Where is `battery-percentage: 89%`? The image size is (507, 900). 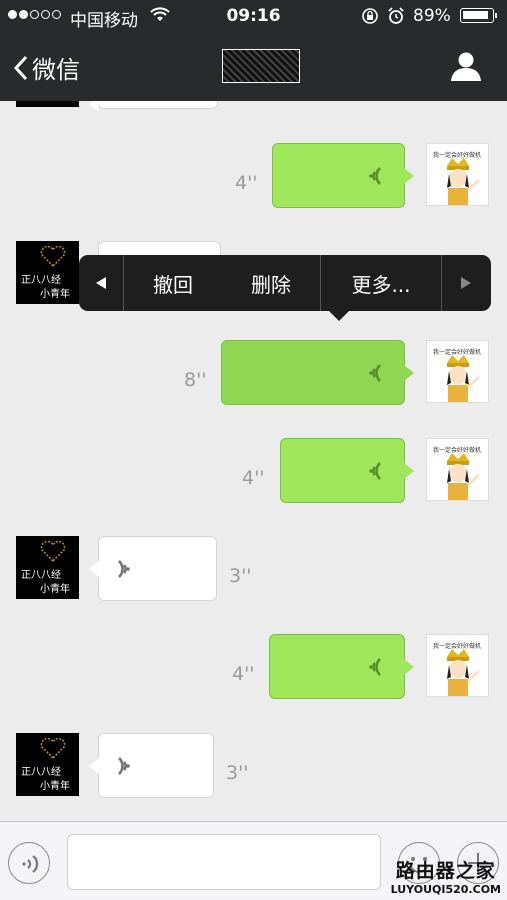
battery-percentage: 89% is located at coordinates (432, 16).